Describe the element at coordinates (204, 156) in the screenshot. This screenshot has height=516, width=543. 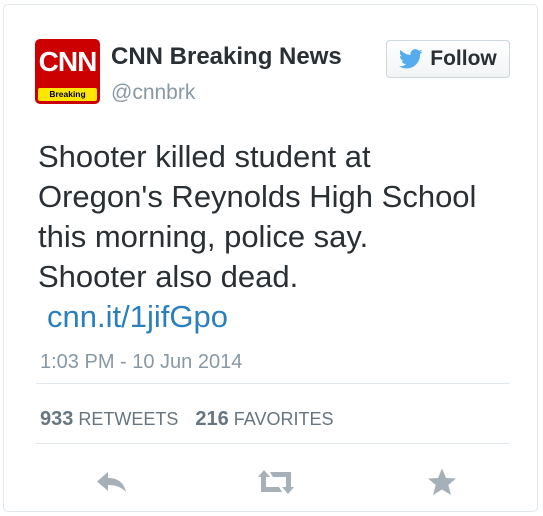
I see `tweet-text-line: Shooter killed student at` at that location.